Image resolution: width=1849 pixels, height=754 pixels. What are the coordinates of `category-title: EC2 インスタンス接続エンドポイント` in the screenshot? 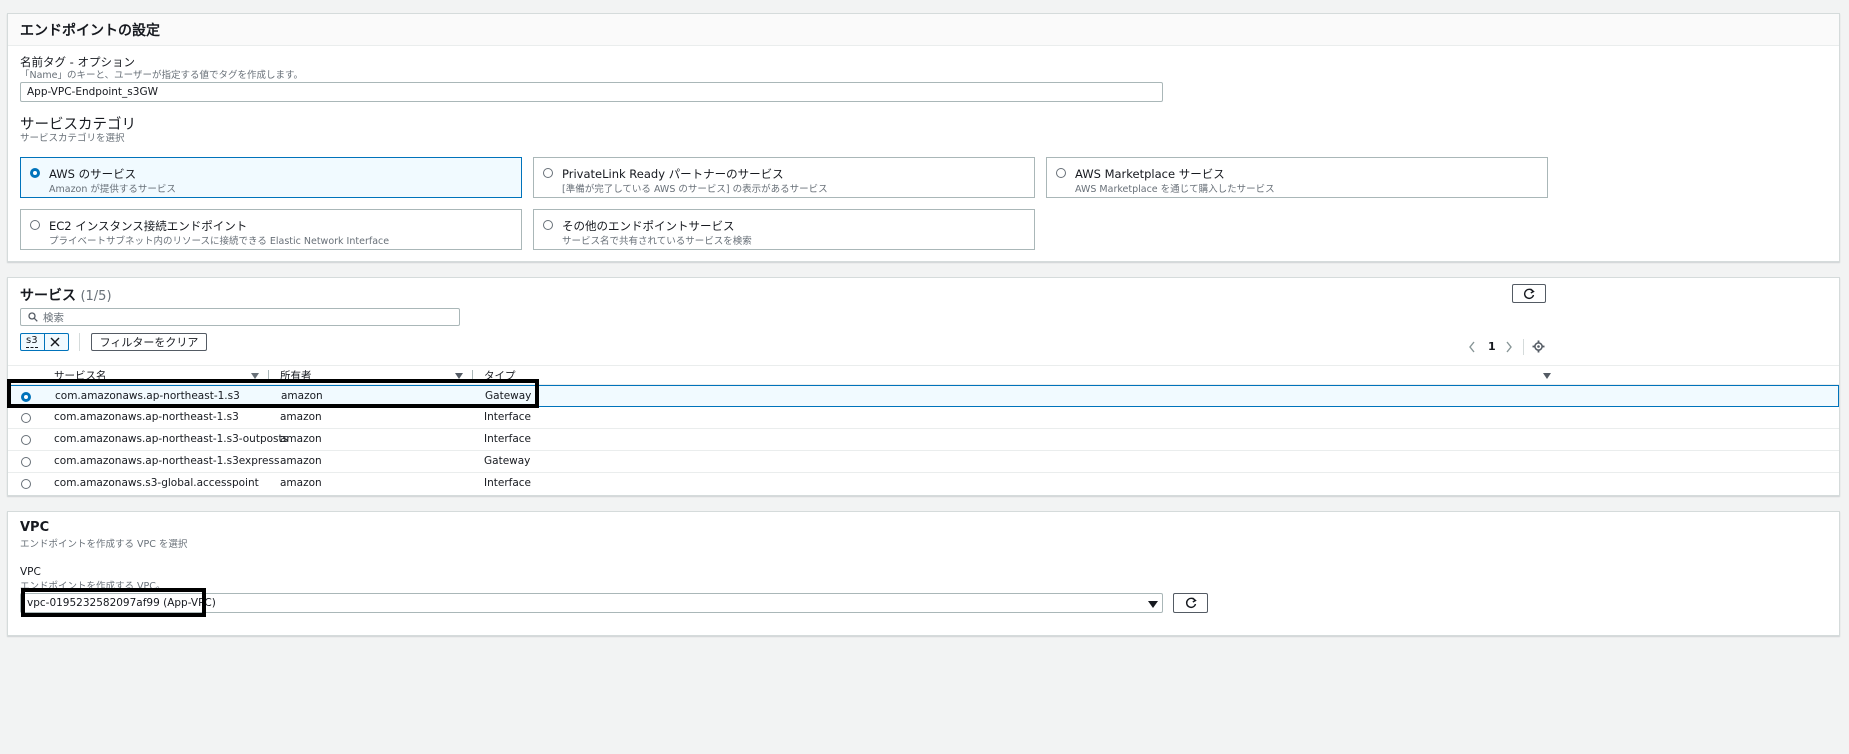 It's located at (148, 226).